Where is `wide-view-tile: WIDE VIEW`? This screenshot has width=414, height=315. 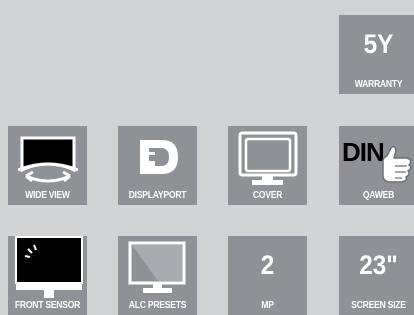
wide-view-tile: WIDE VIEW is located at coordinates (47, 165).